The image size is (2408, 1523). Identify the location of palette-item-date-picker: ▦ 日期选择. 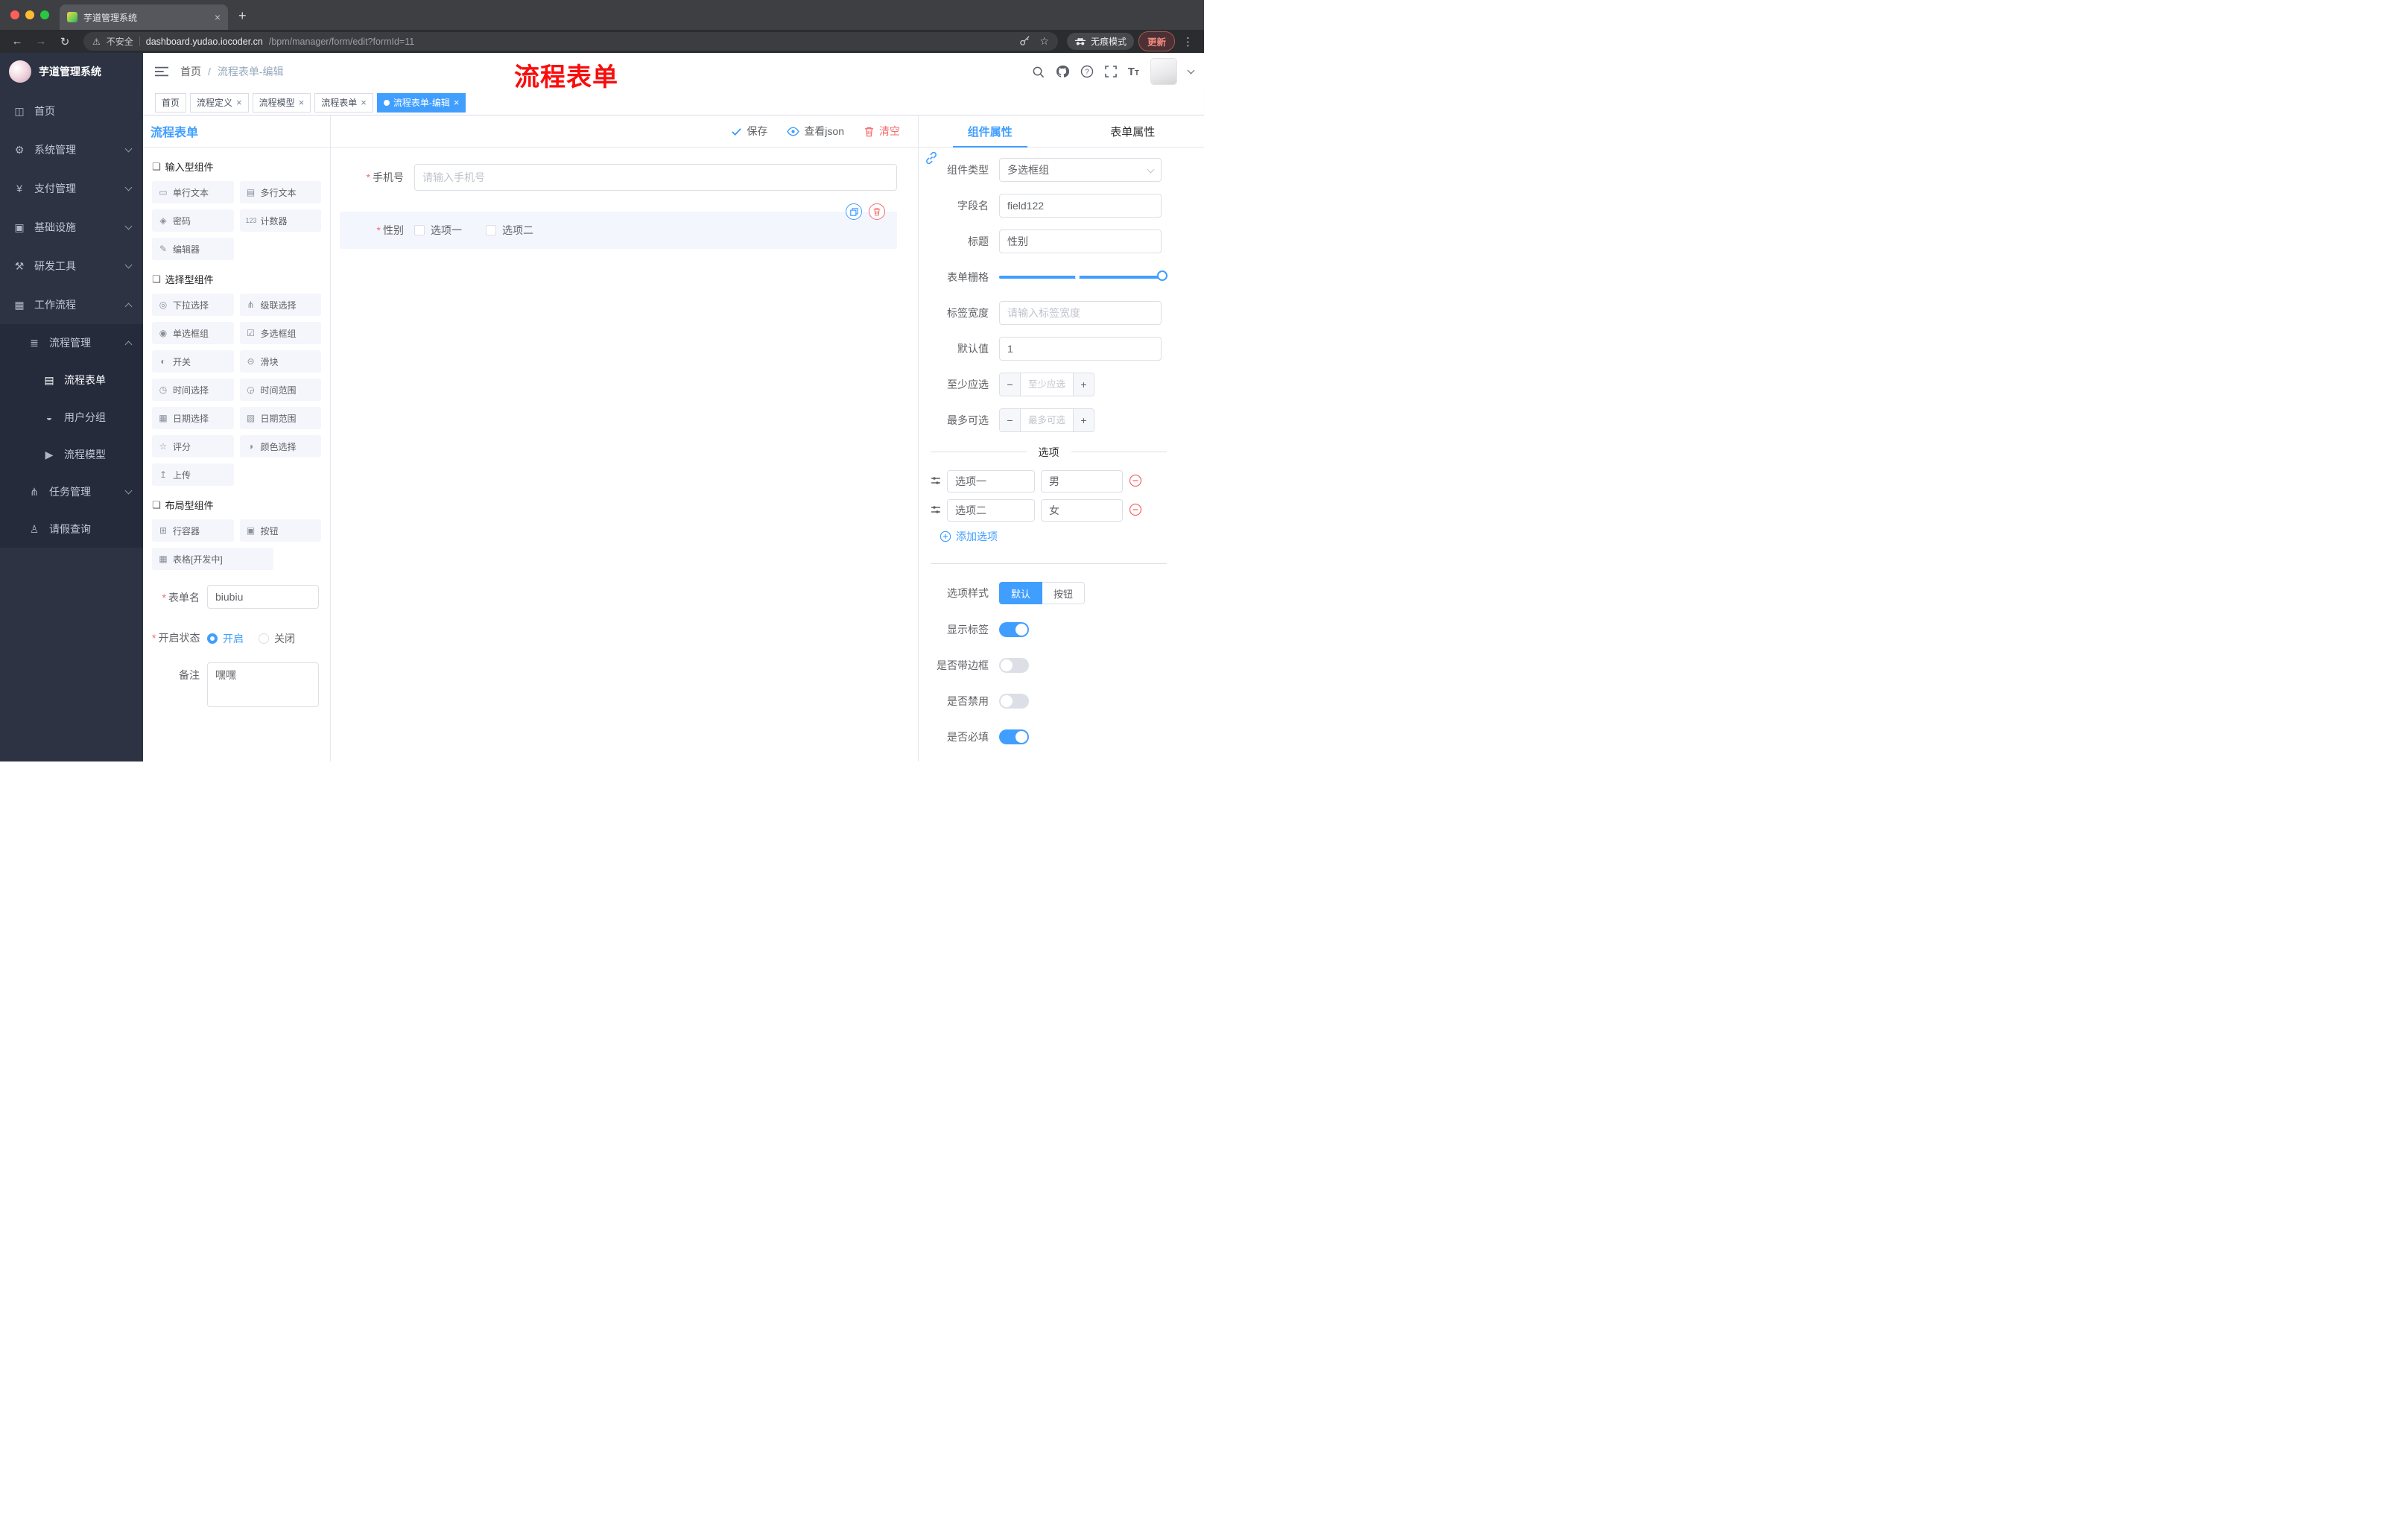
(193, 418).